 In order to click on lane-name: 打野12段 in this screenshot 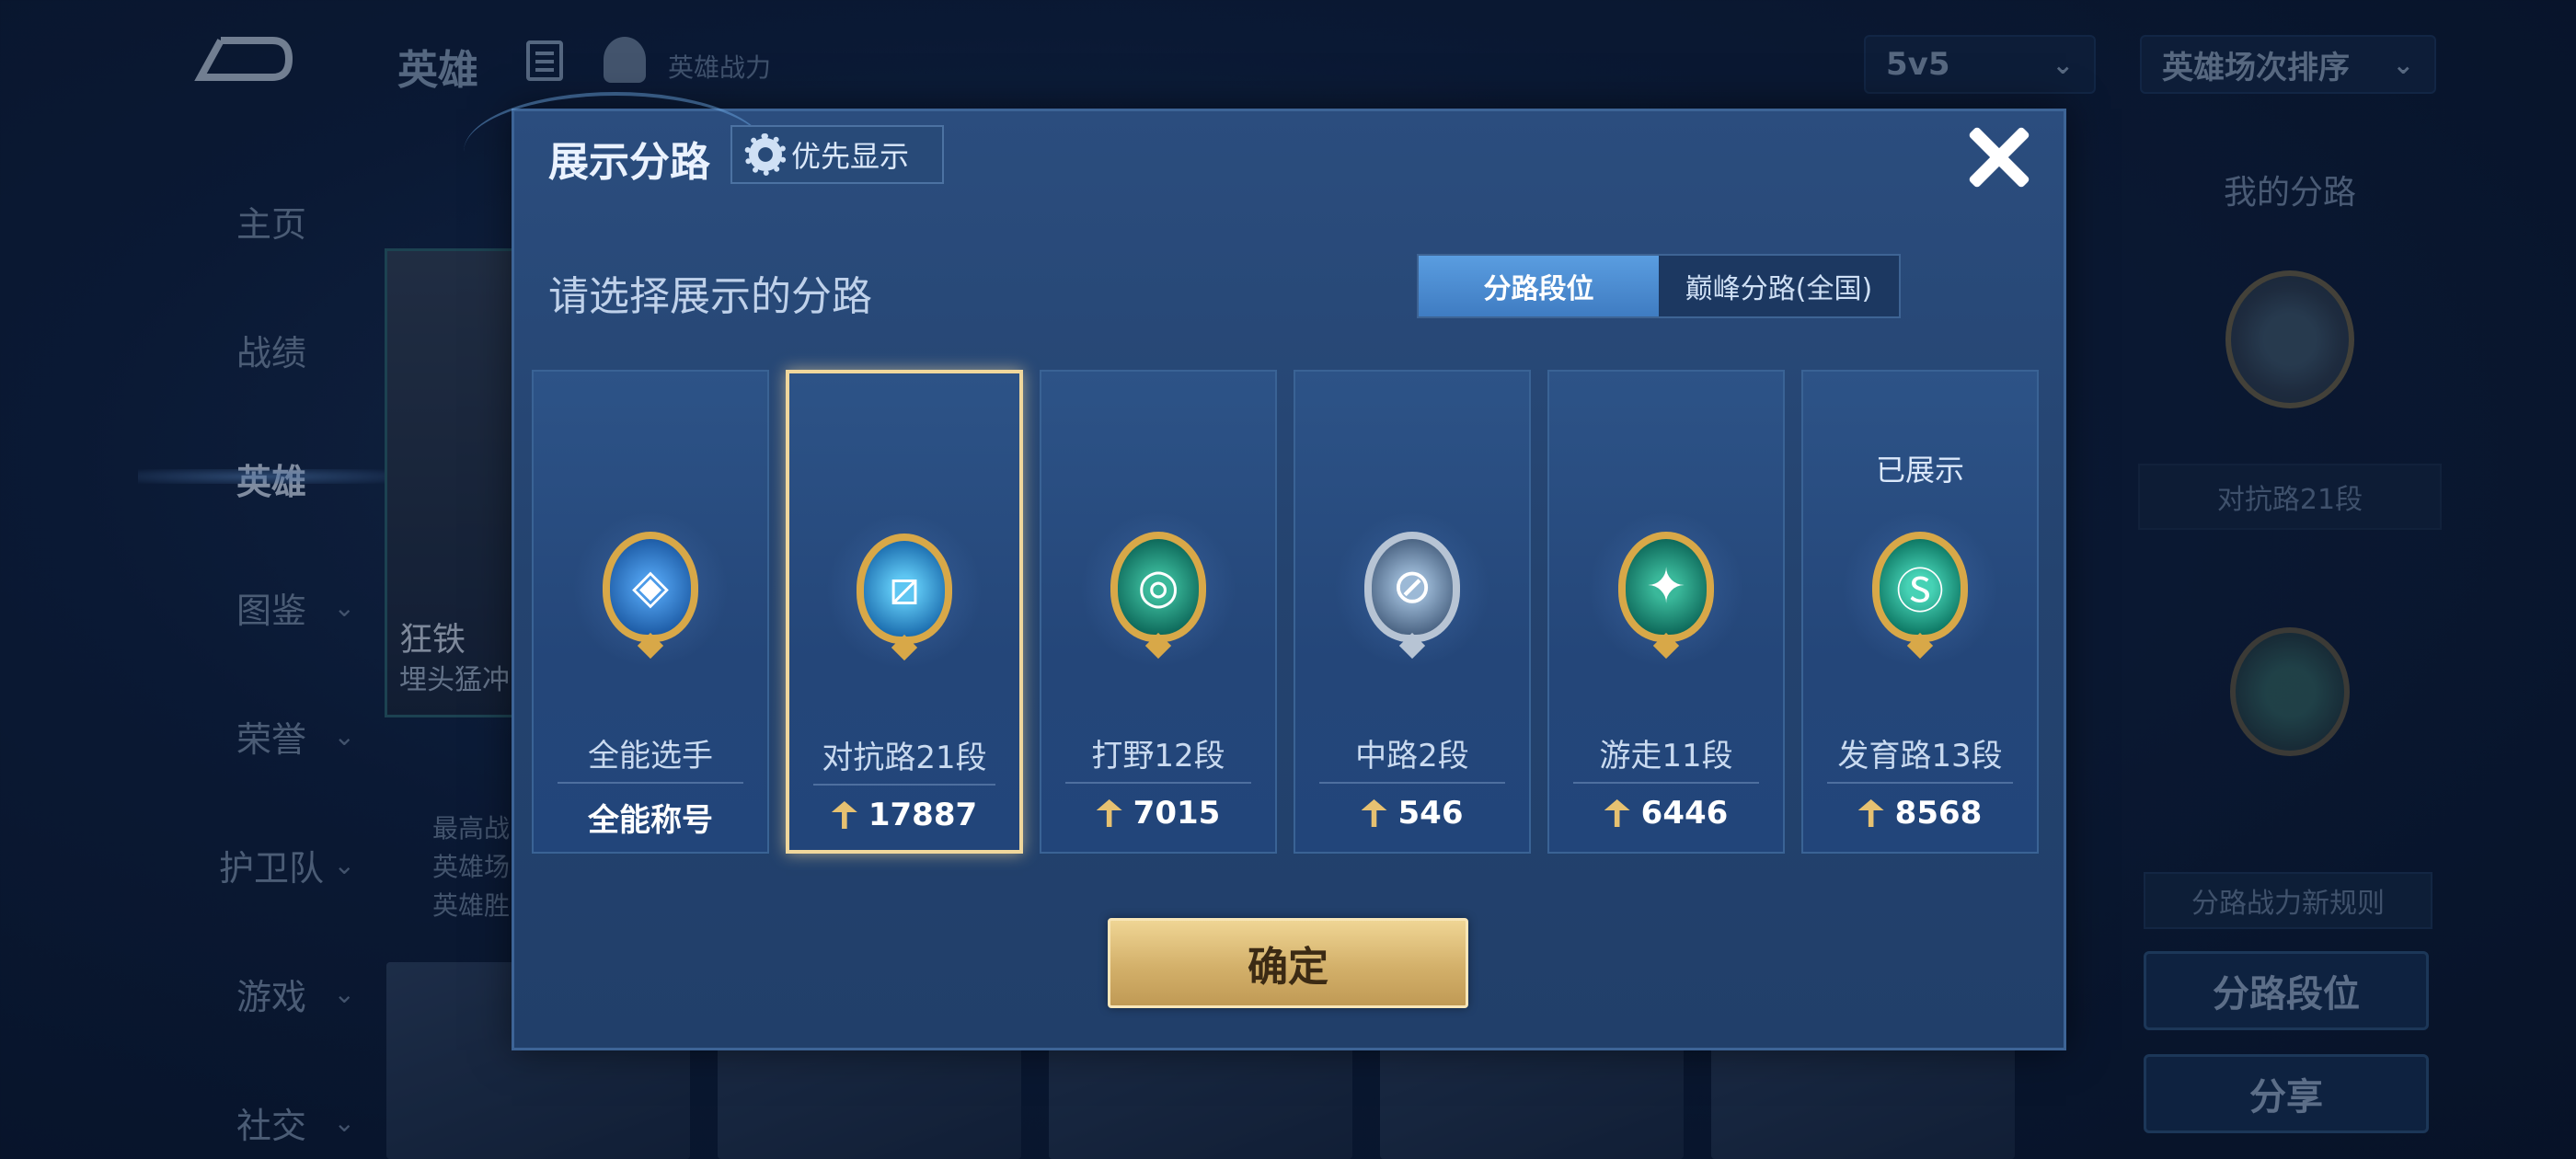, I will do `click(1158, 756)`.